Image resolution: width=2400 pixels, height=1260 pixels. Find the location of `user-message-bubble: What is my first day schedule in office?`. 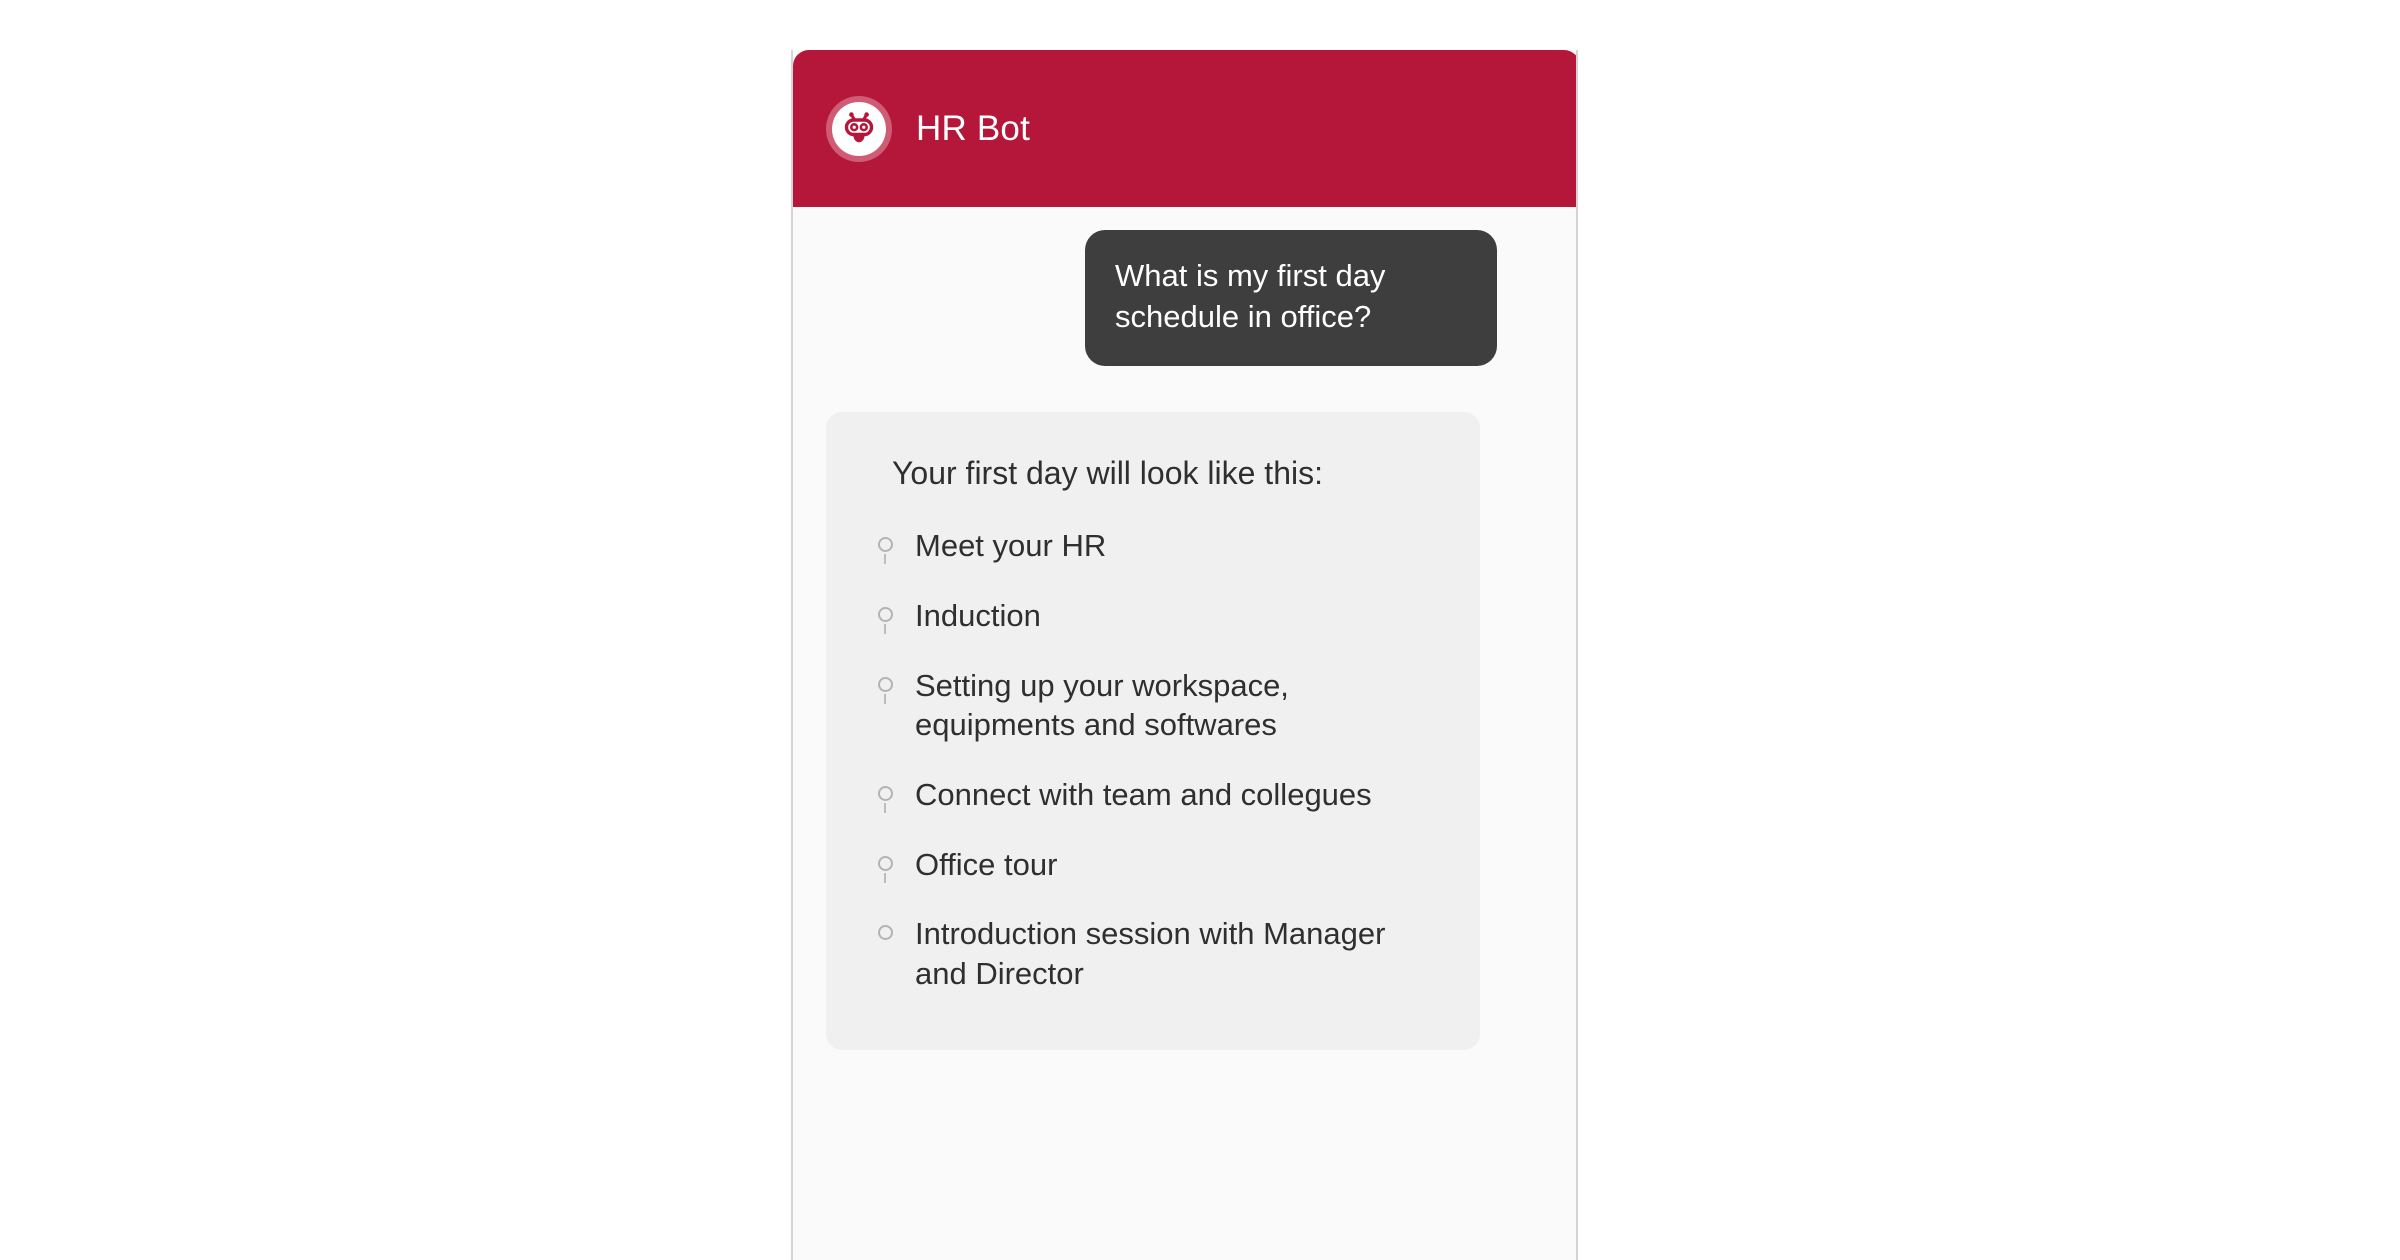

user-message-bubble: What is my first day schedule in office? is located at coordinates (1291, 298).